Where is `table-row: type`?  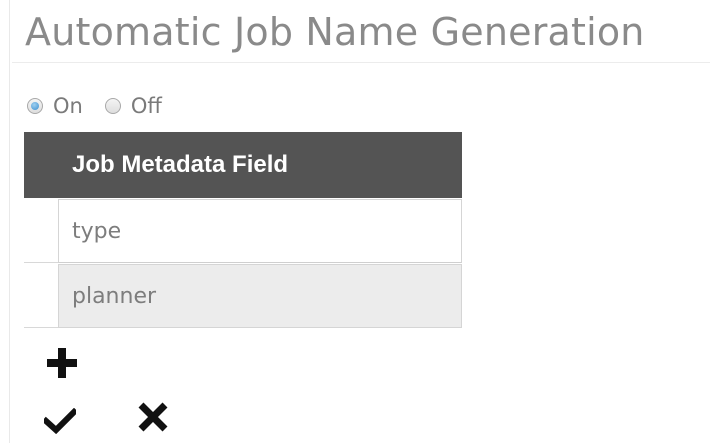
table-row: type is located at coordinates (243, 231).